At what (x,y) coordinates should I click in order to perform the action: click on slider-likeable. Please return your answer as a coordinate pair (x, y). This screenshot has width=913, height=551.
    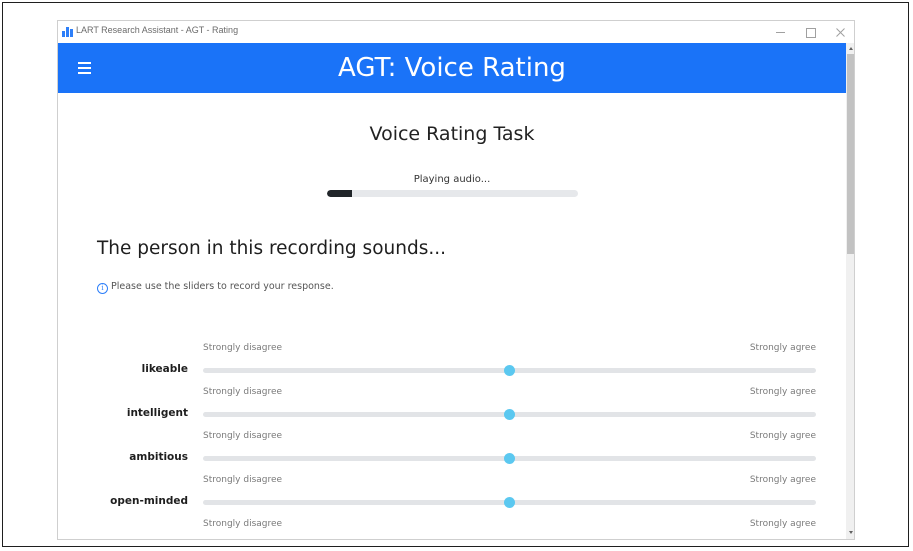
    Looking at the image, I should click on (509, 370).